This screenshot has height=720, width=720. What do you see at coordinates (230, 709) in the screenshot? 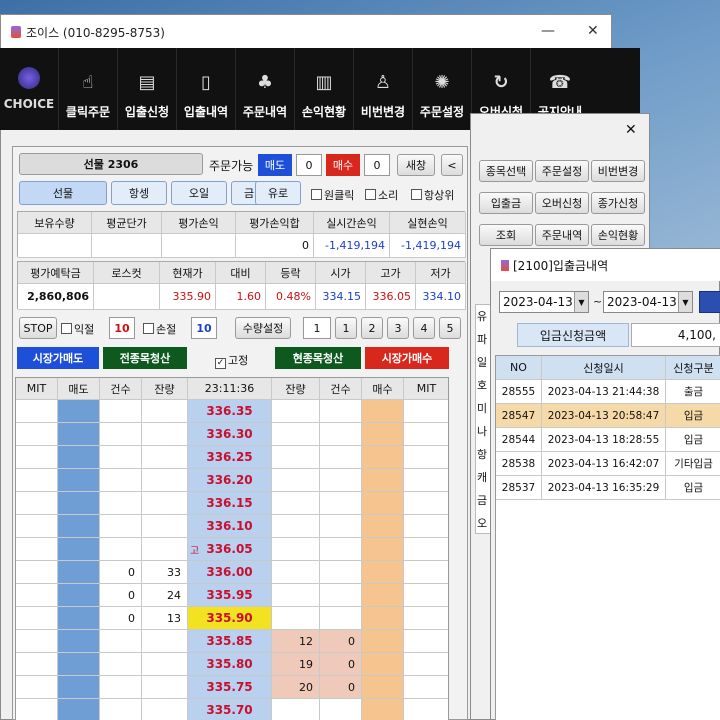
I see `price-cell: 335.70` at bounding box center [230, 709].